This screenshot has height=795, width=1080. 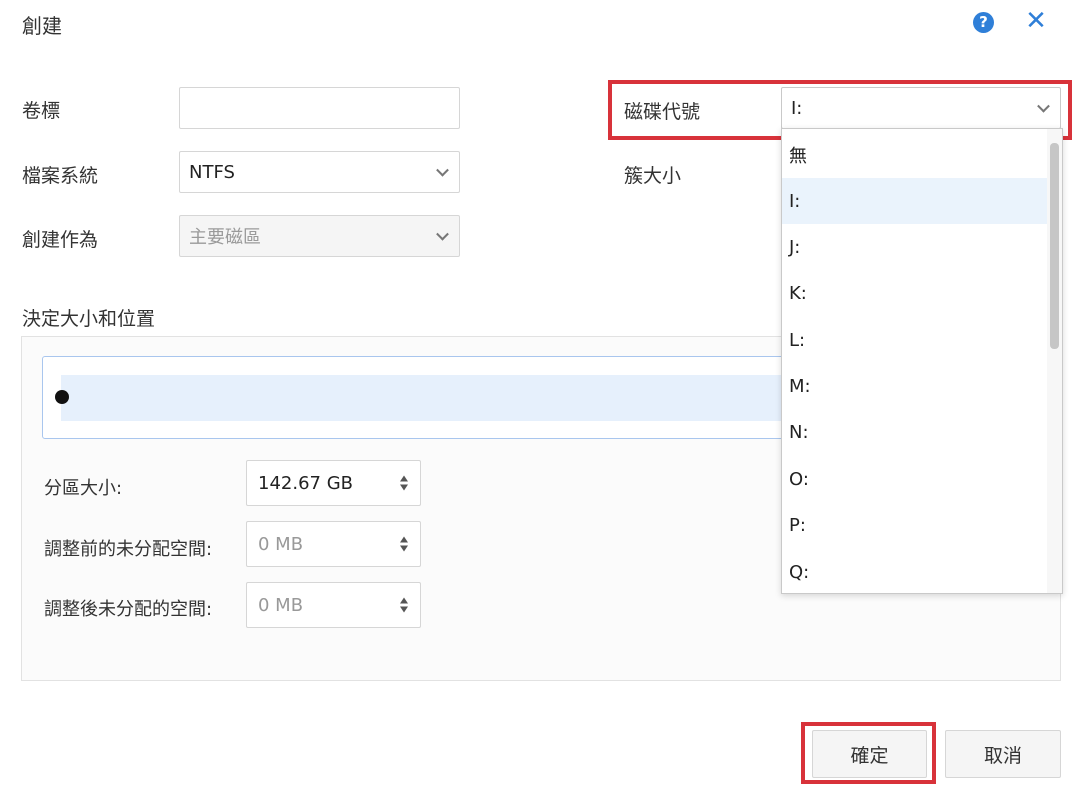 I want to click on unallocated-before-value: 0 MB, so click(x=281, y=544).